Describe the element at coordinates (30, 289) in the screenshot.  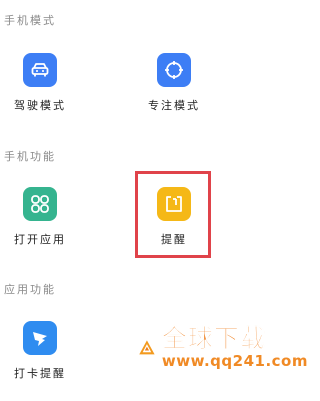
I see `section-title-app-function: 应用功能` at that location.